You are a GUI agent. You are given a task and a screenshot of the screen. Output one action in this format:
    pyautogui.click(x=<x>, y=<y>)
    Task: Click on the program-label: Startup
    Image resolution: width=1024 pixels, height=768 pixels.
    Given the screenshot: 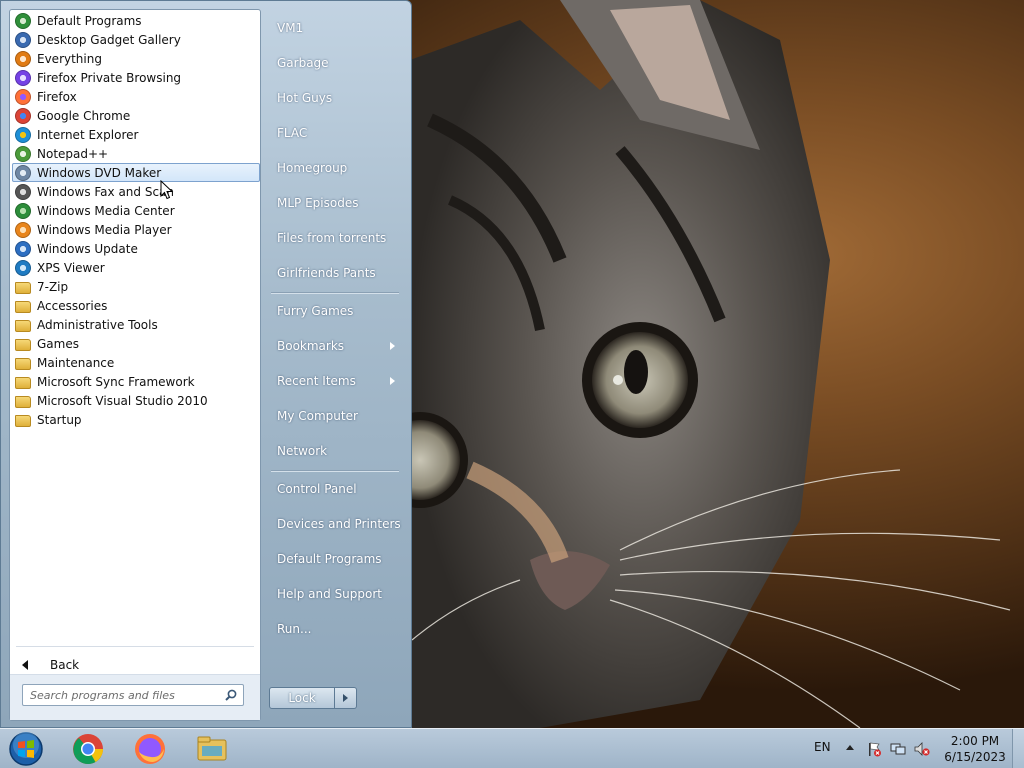 What is the action you would take?
    pyautogui.click(x=59, y=419)
    